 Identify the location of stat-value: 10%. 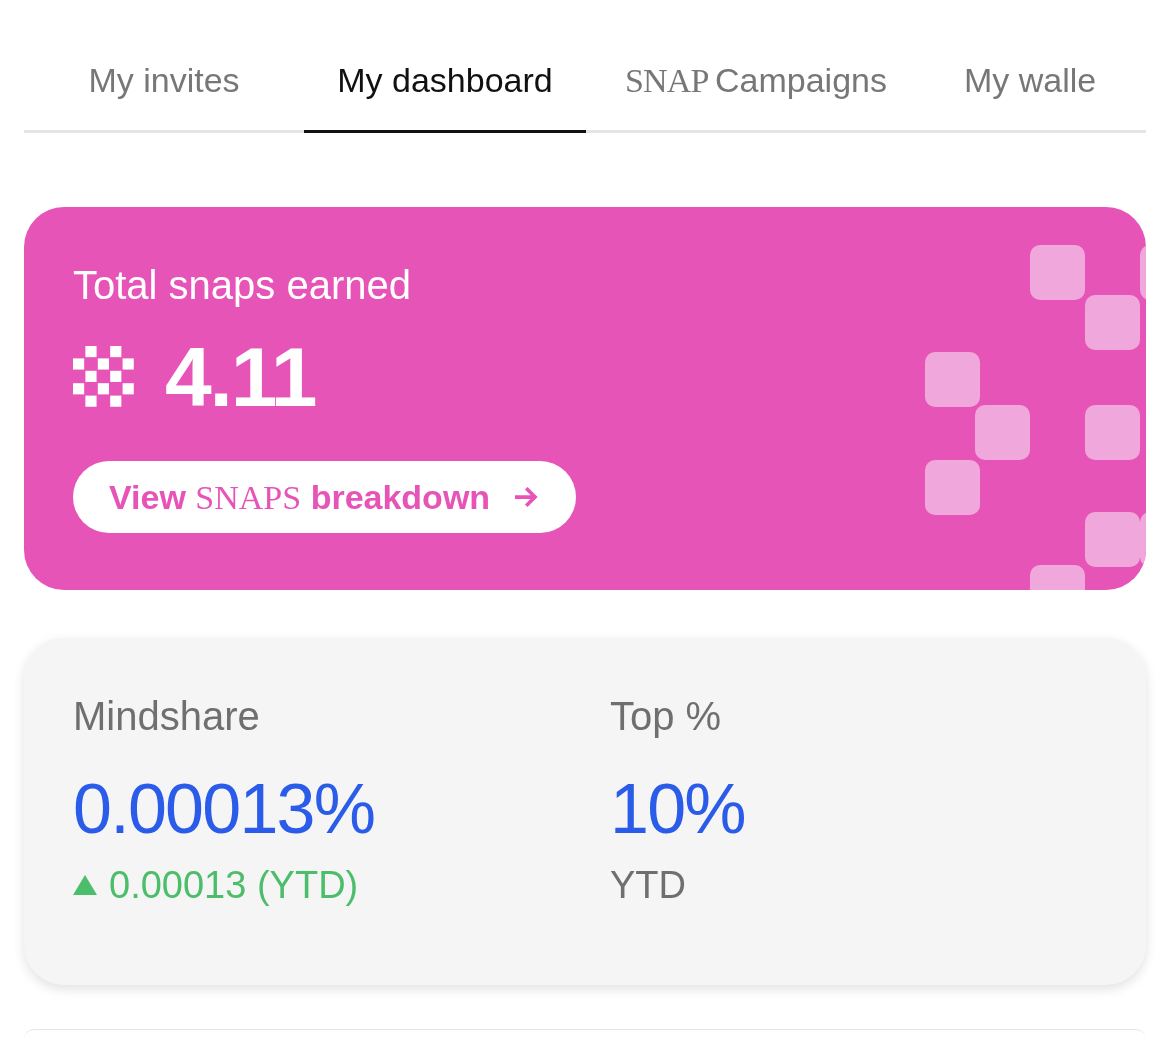
(678, 809).